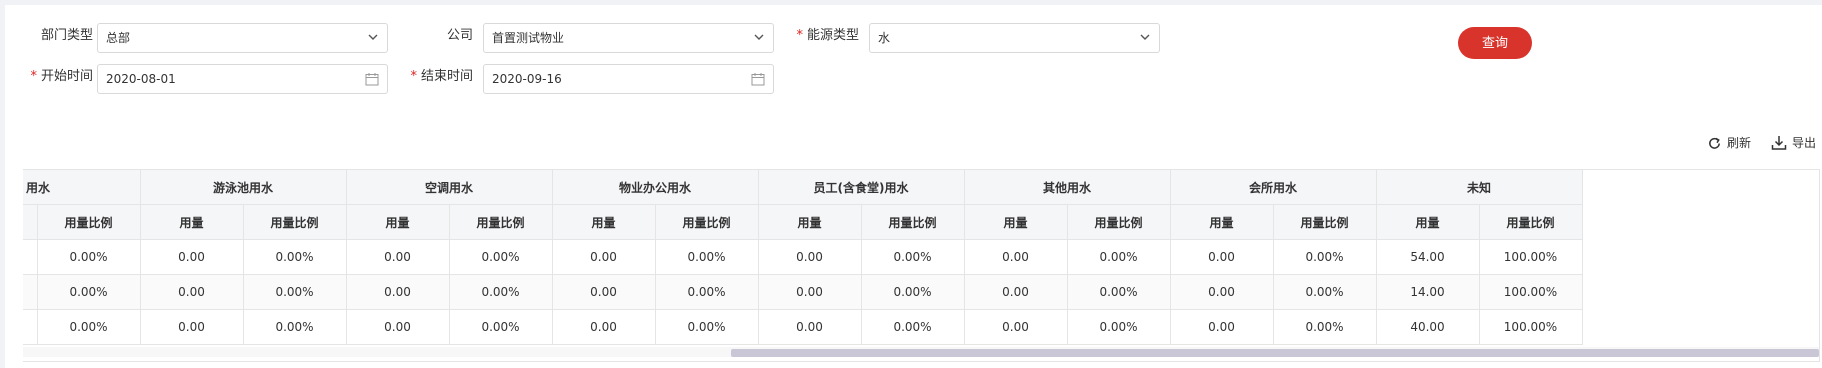 The width and height of the screenshot is (1822, 368). I want to click on company-value: 首置测试物业, so click(528, 38).